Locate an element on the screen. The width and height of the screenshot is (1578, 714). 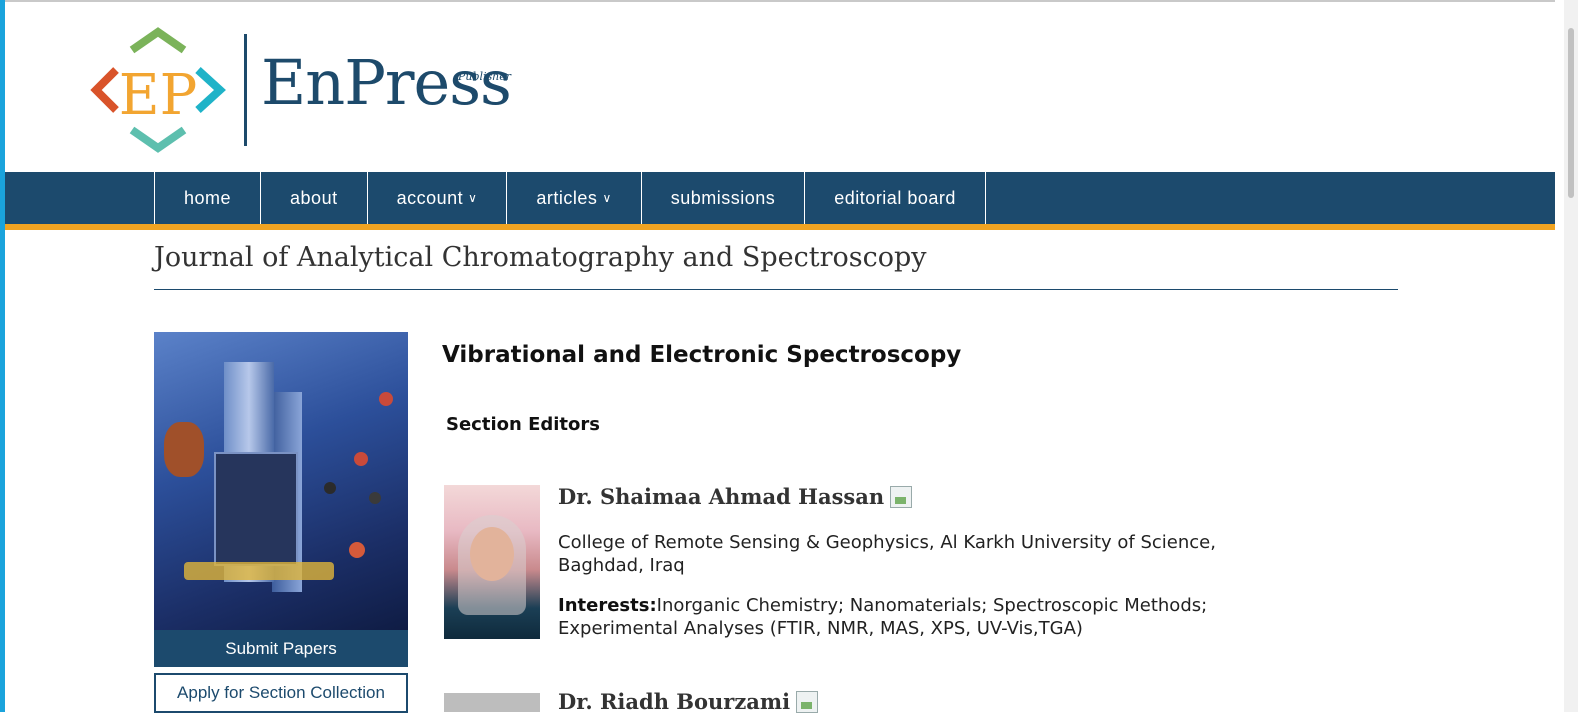
editor-name: Dr. Riadh Bourzami is located at coordinates (688, 701).